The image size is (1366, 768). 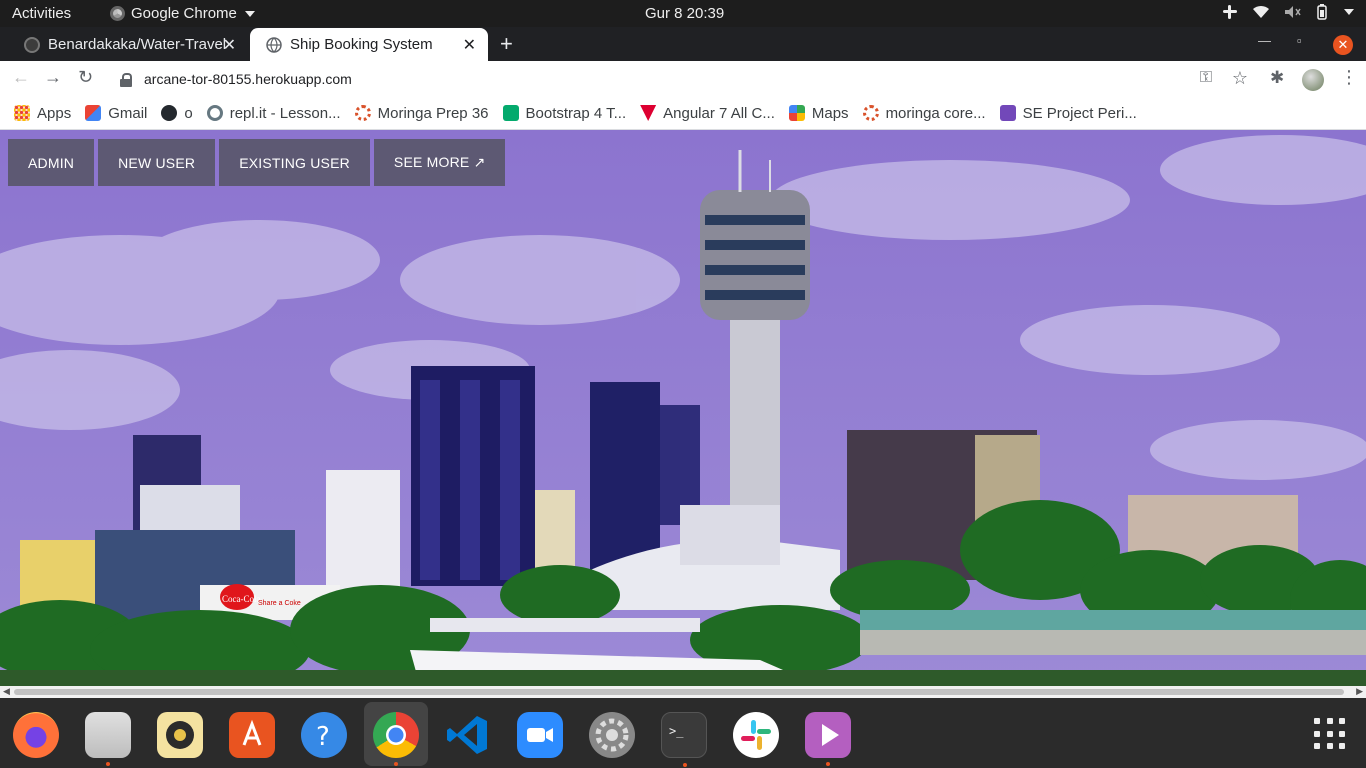 I want to click on play-icon, so click(x=830, y=735).